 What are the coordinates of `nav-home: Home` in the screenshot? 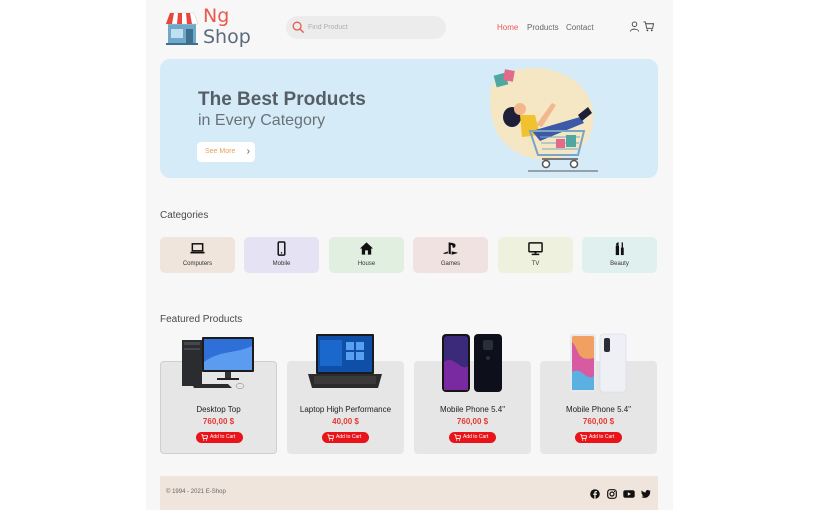 It's located at (507, 27).